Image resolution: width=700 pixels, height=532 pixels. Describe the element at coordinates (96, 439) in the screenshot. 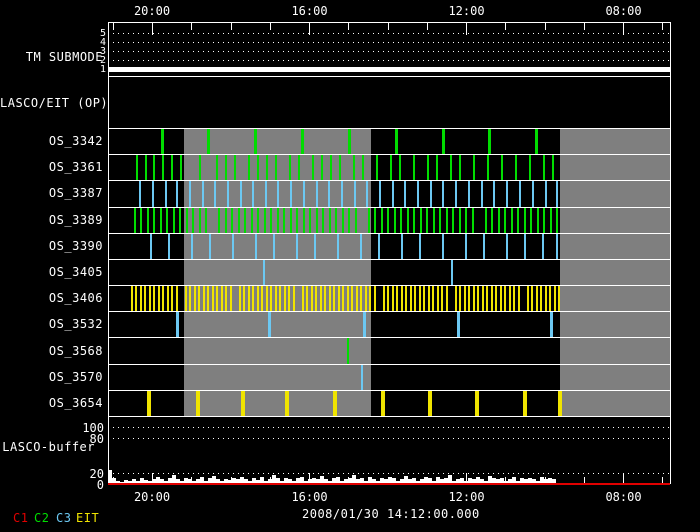

I see `buffer-ylabel: 80` at that location.